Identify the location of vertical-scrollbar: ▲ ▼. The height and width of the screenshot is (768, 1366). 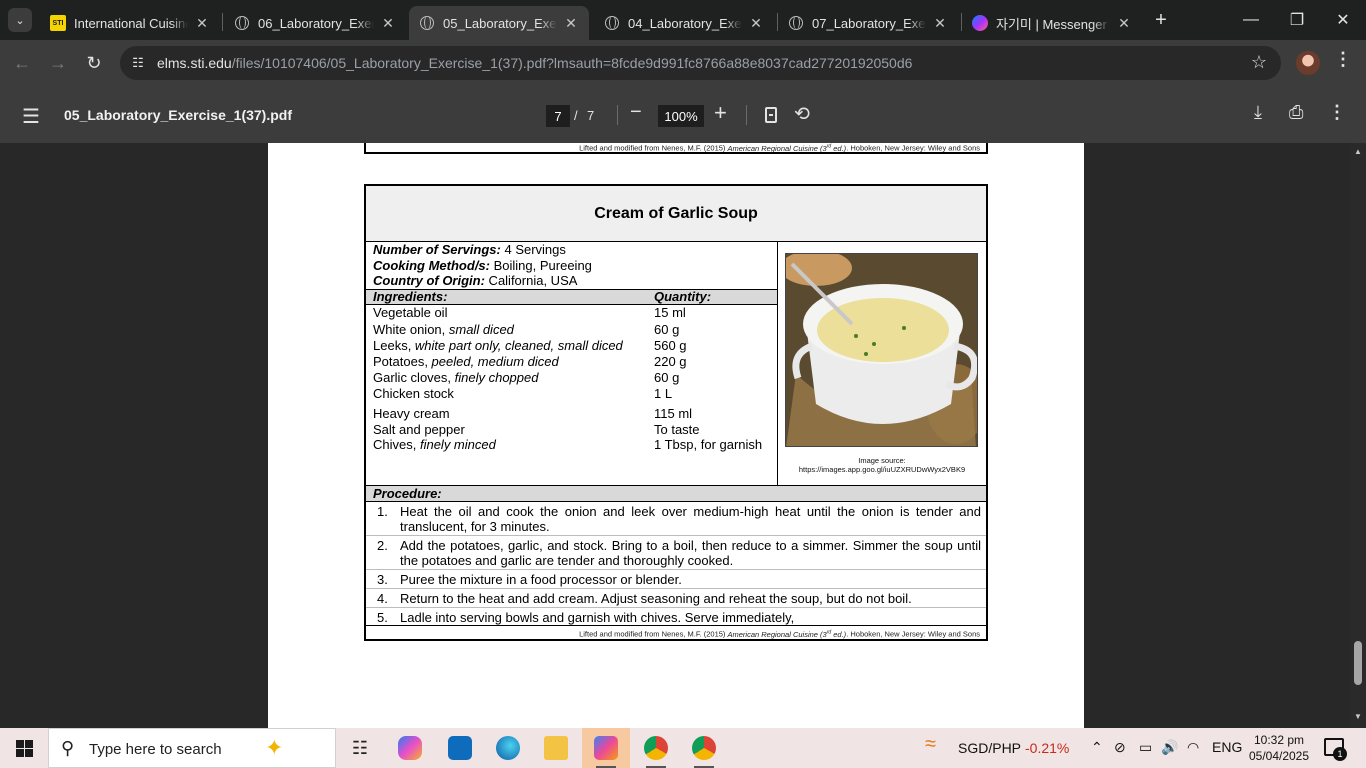
(1358, 435).